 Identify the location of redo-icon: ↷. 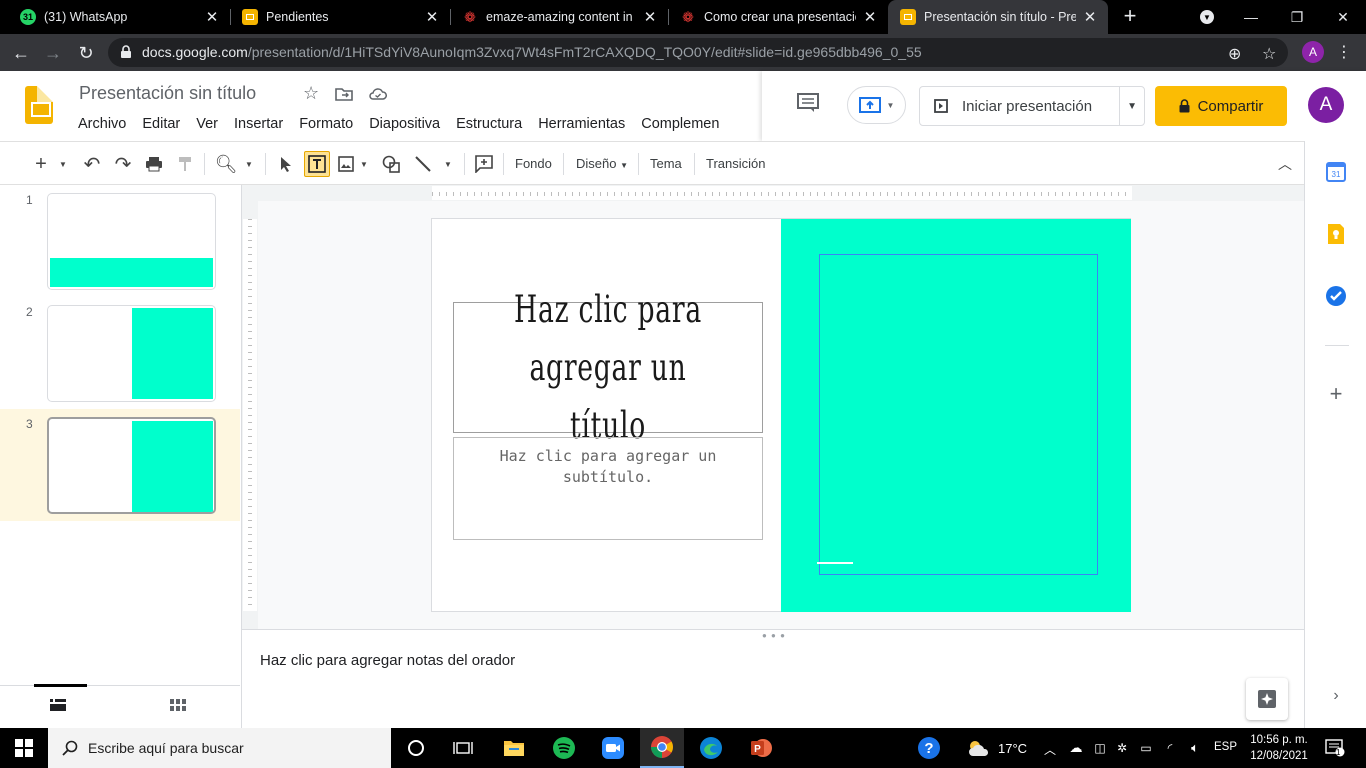
(123, 164).